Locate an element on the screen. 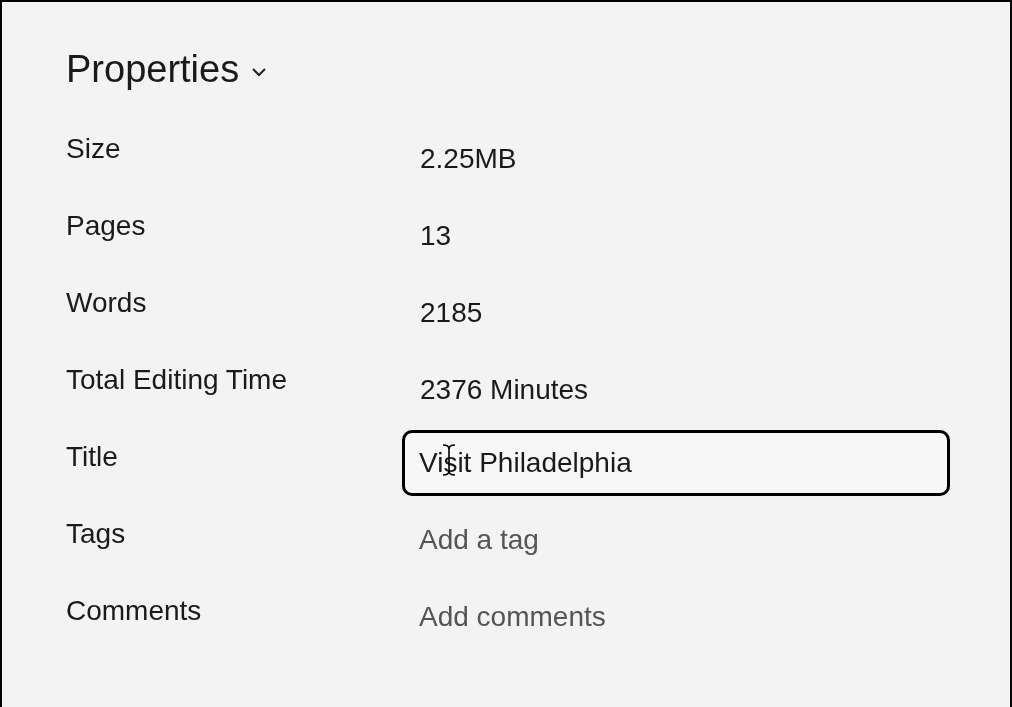 The width and height of the screenshot is (1012, 707). property-value: 13 is located at coordinates (436, 235).